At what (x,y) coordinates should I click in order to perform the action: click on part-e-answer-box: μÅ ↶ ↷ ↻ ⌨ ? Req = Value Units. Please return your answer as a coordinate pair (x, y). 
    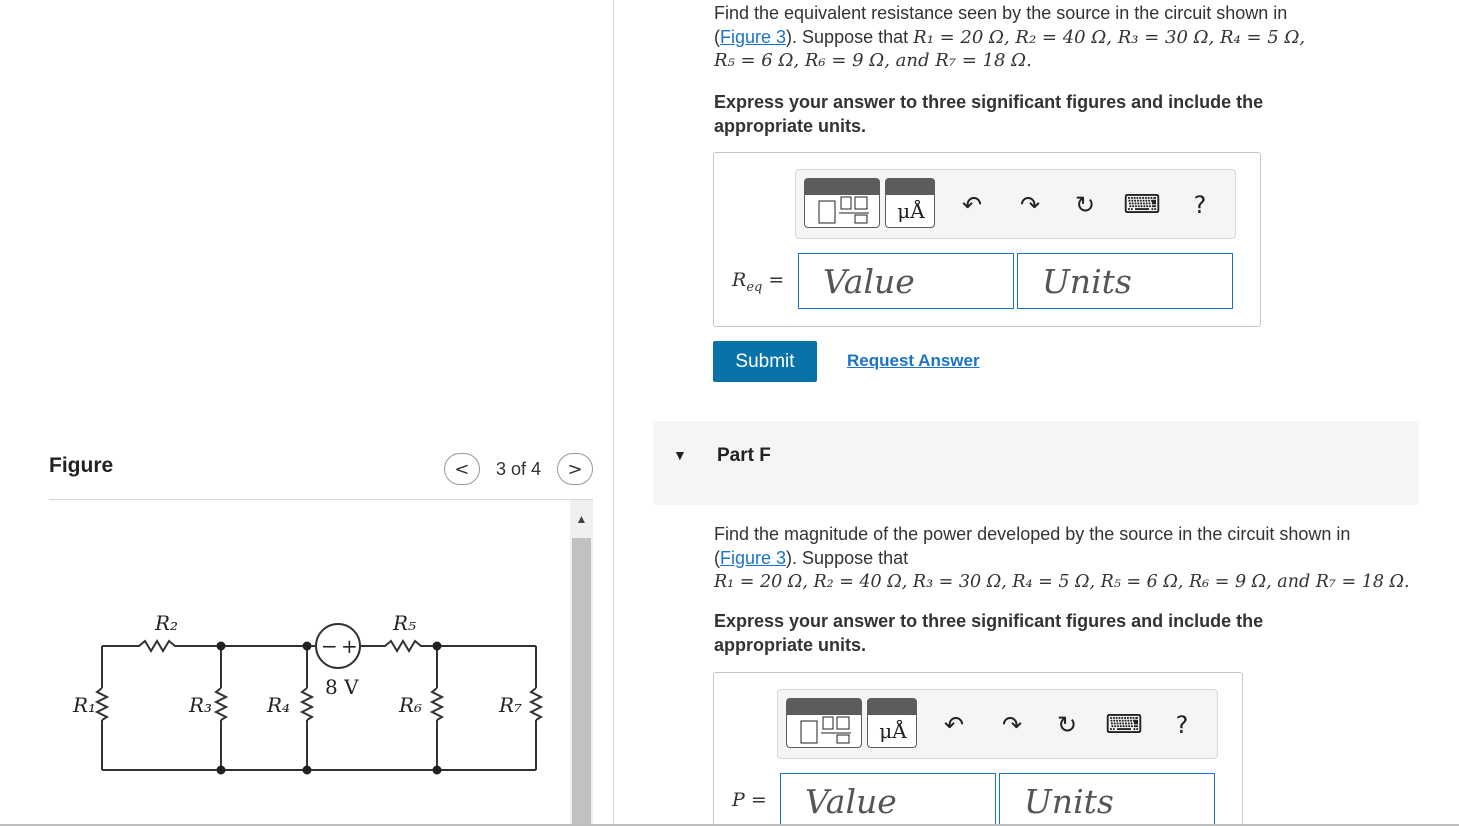
    Looking at the image, I should click on (987, 239).